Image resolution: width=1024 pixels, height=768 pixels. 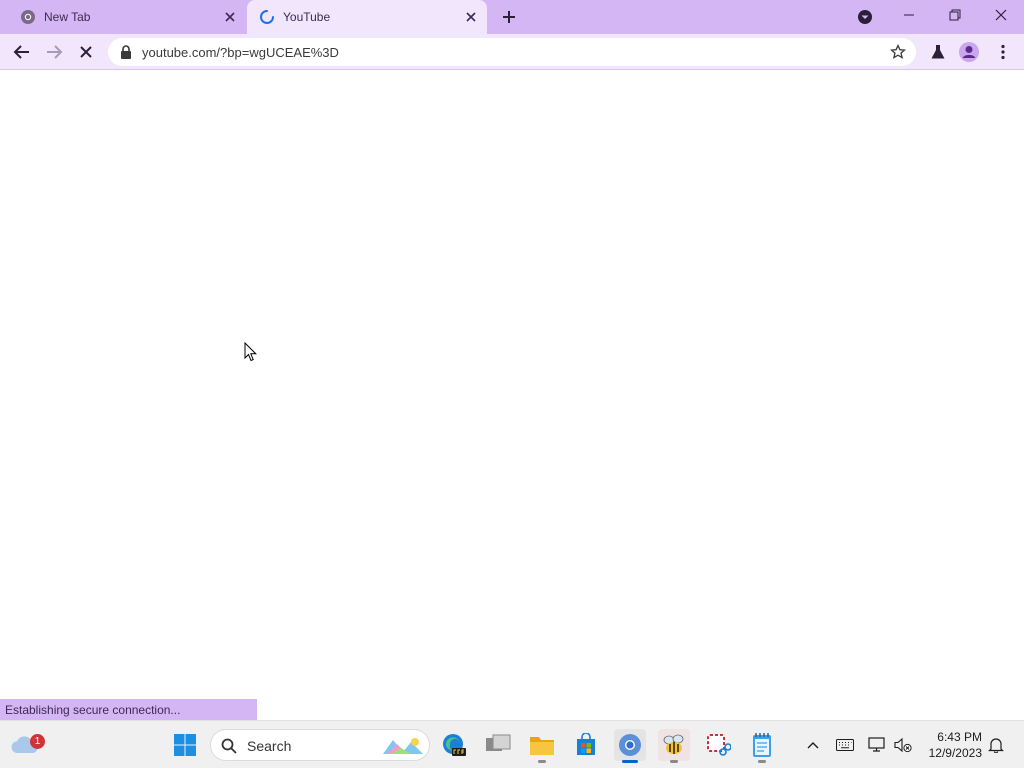 I want to click on back-arrow-icon, so click(x=21, y=52).